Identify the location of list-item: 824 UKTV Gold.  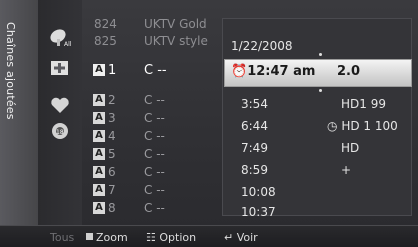
(152, 24).